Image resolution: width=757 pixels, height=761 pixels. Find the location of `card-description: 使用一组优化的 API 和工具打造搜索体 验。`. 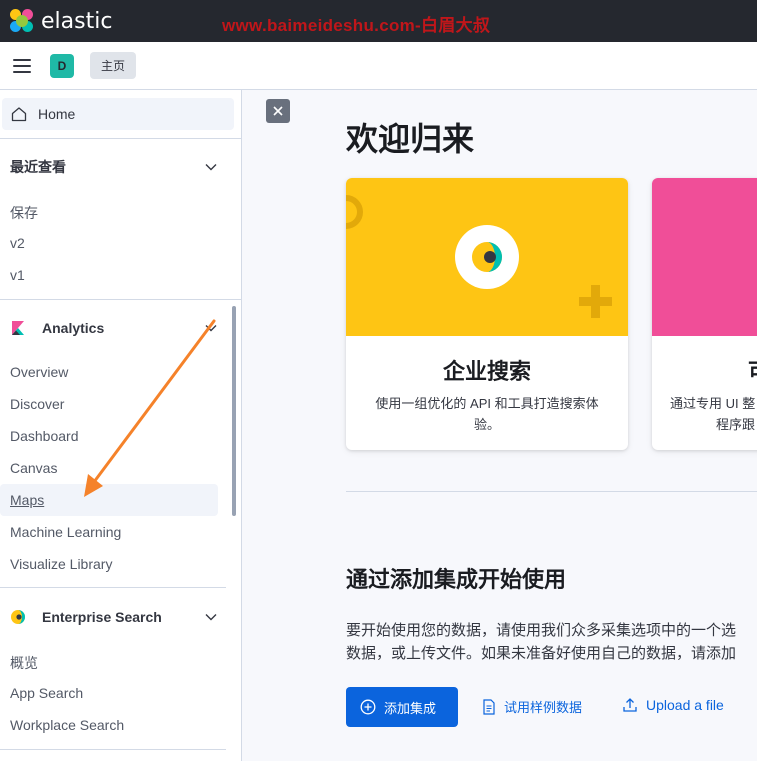

card-description: 使用一组优化的 API 和工具打造搜索体 验。 is located at coordinates (487, 414).